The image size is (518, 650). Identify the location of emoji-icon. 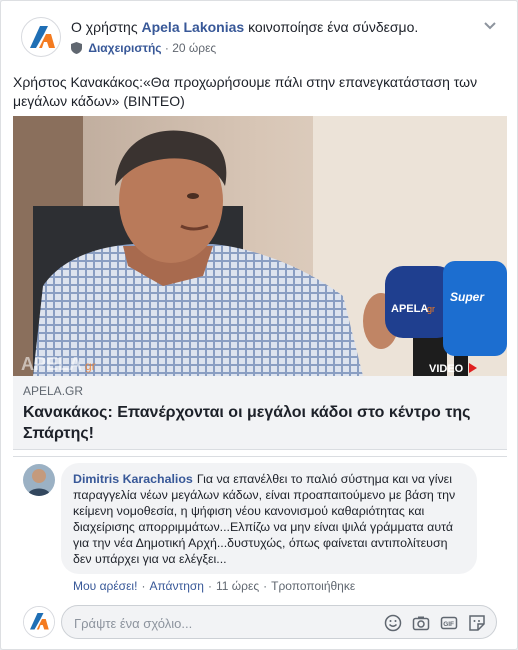
(393, 623).